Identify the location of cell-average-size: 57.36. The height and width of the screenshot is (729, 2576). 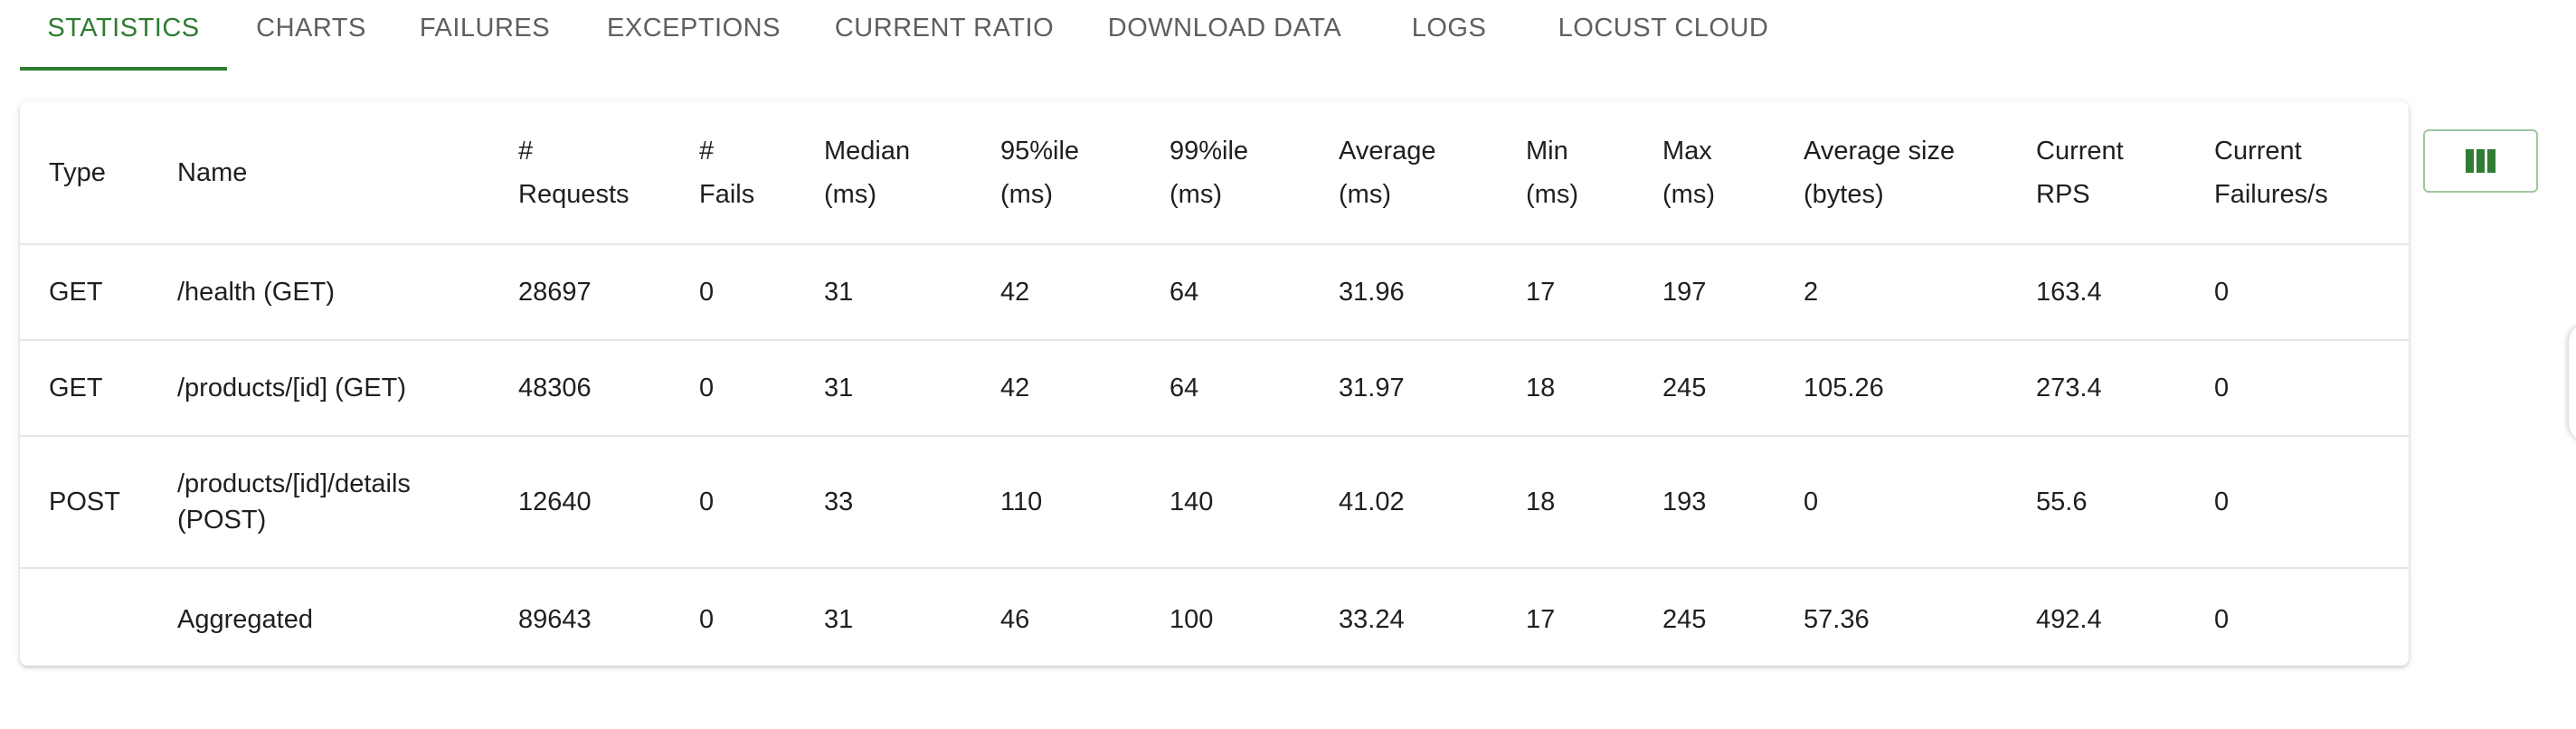
(1837, 619).